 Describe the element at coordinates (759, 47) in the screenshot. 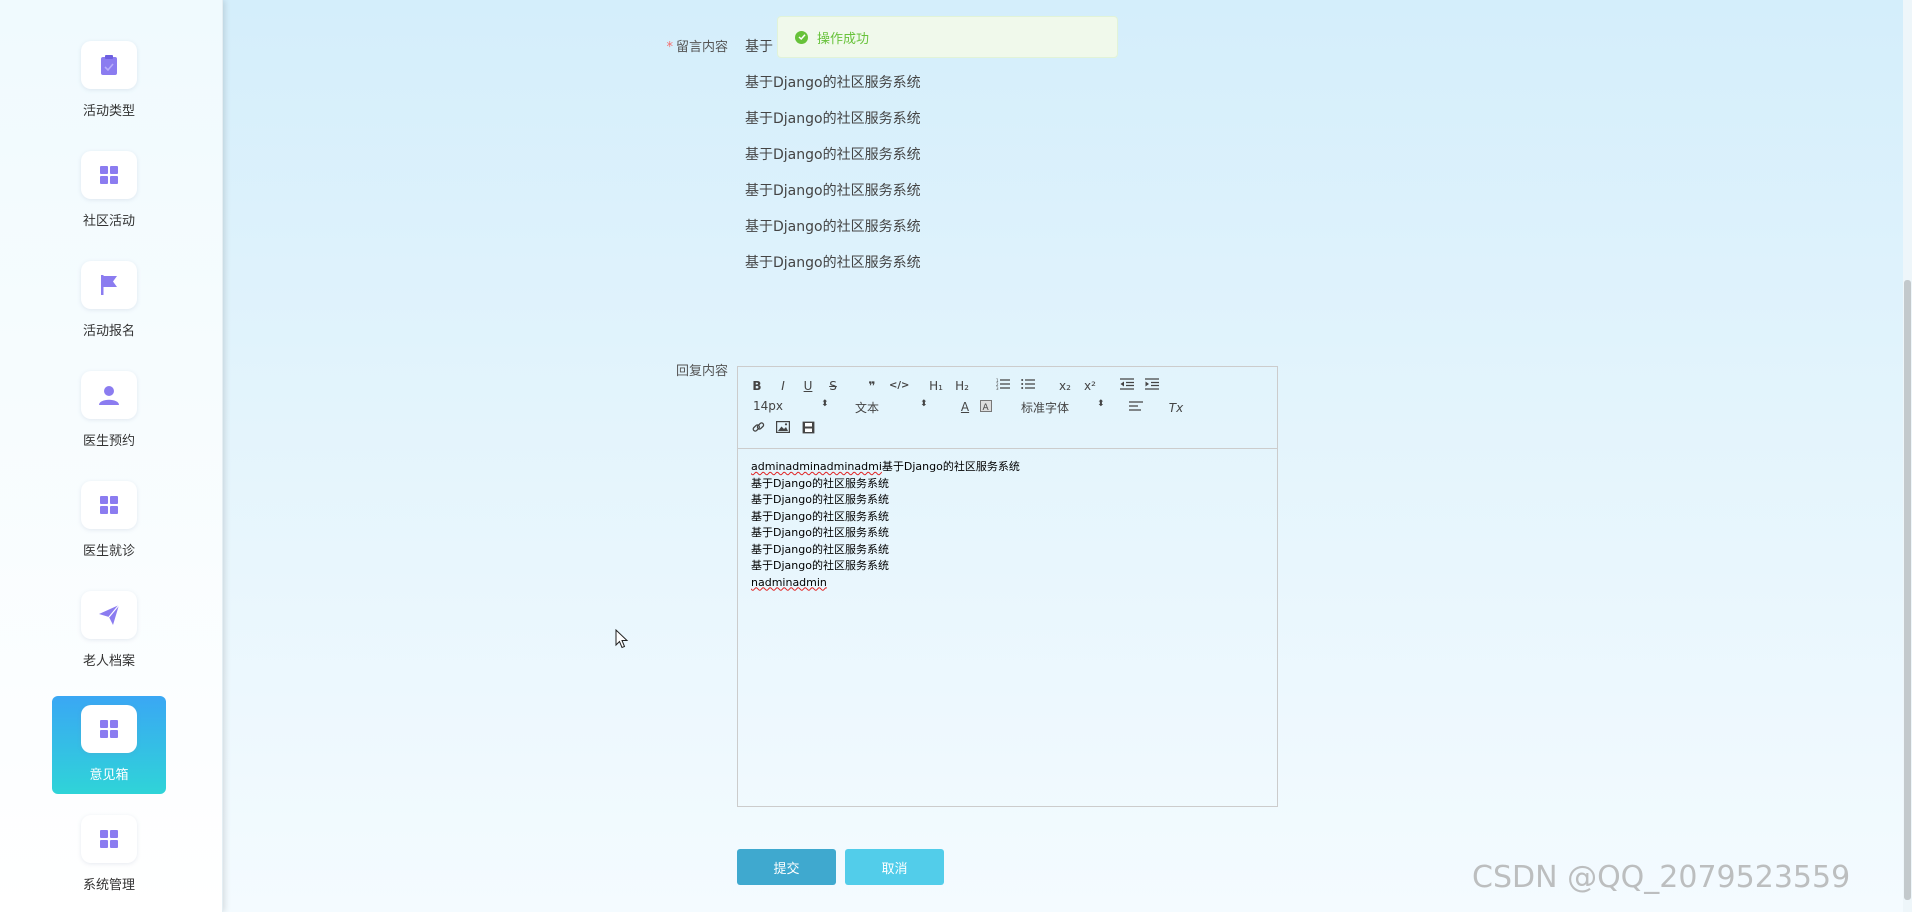

I see `message-line: 基于` at that location.